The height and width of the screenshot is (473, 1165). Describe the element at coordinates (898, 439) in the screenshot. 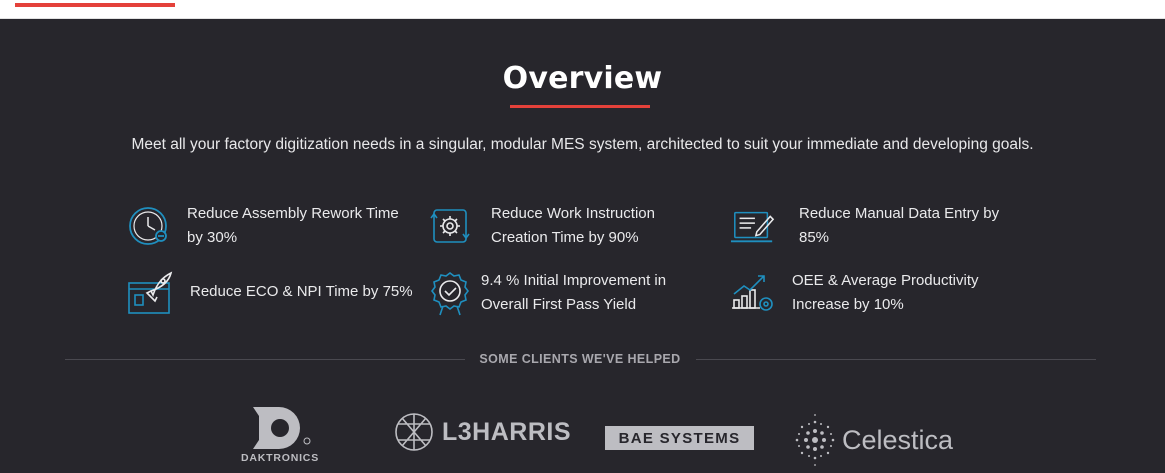

I see `logo-text: Celestica` at that location.